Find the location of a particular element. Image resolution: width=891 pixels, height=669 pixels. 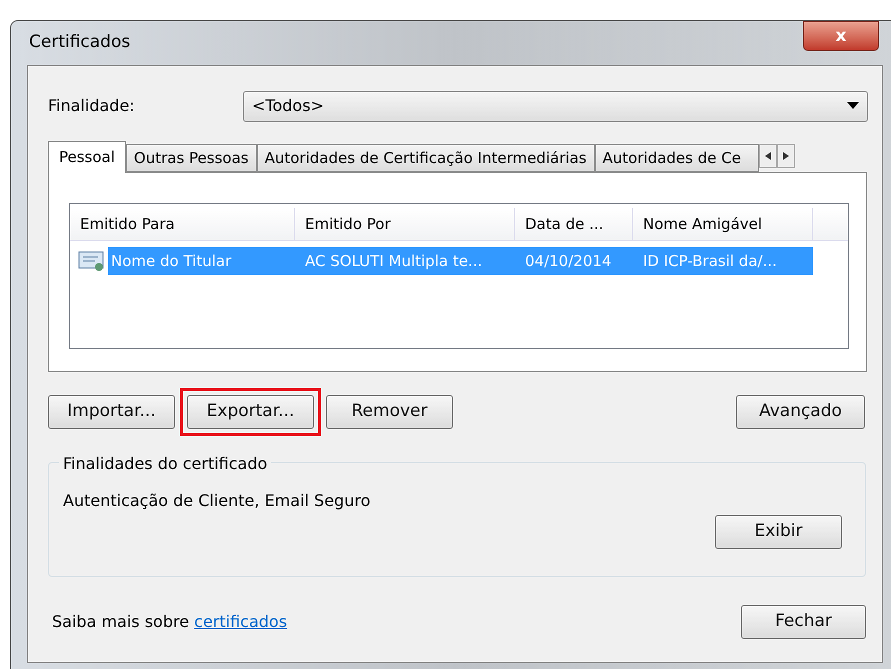

table-cell-text: Nome do Titular is located at coordinates (171, 261).